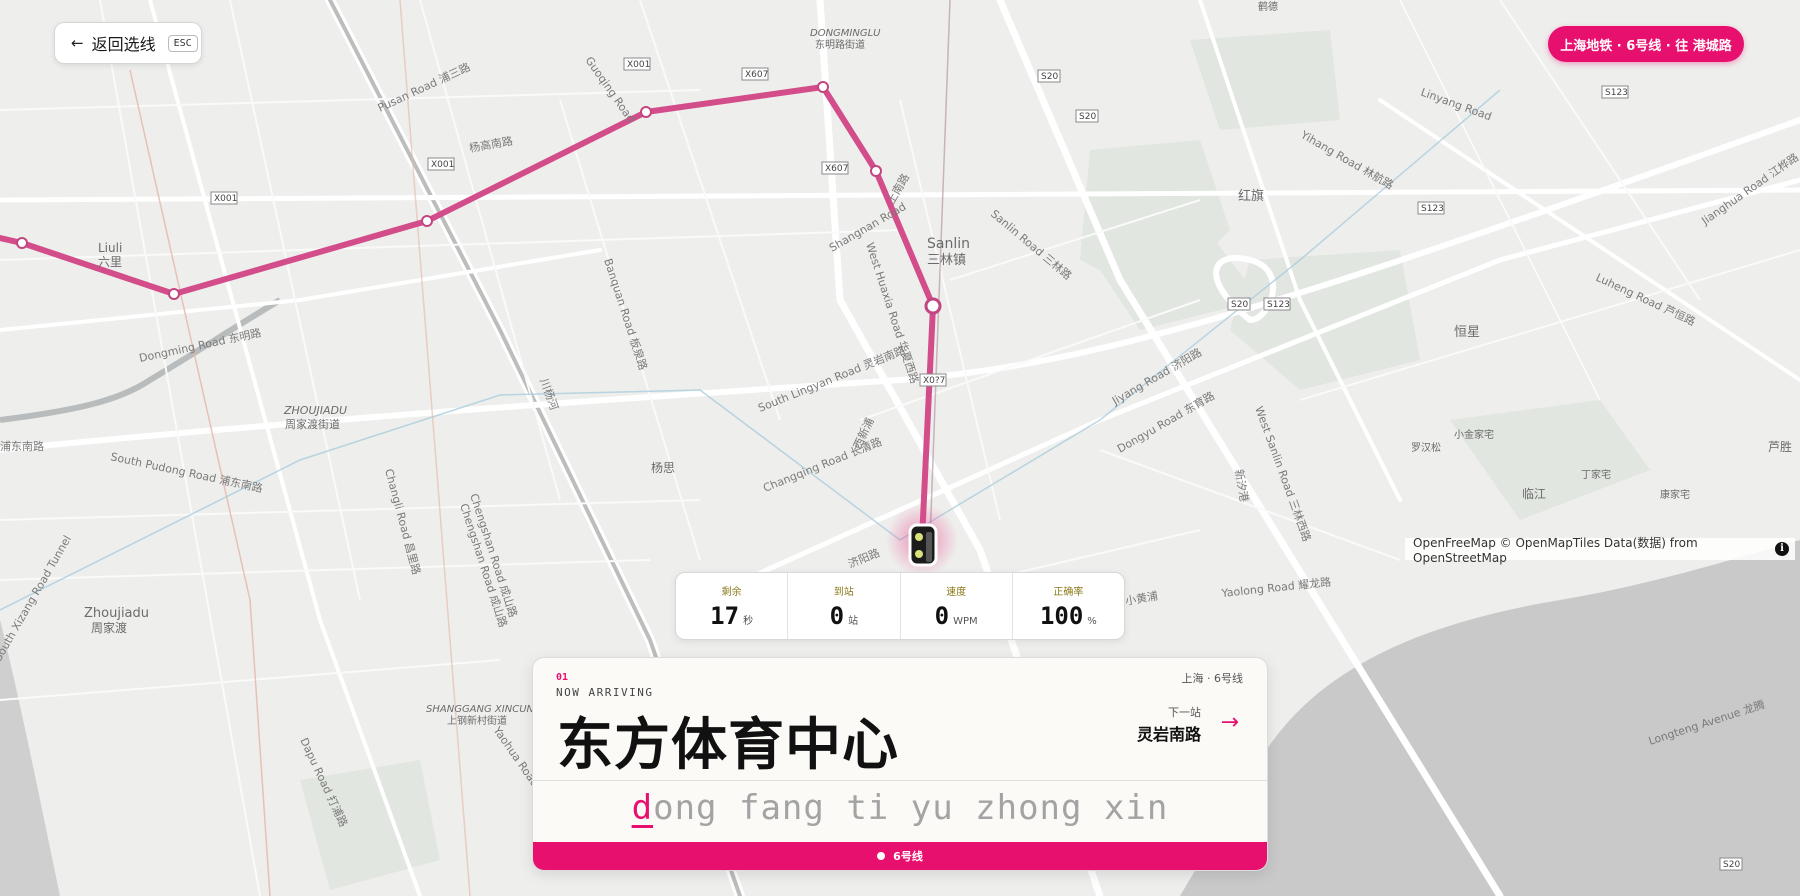  Describe the element at coordinates (1212, 678) in the screenshot. I see `city-line-label: 上海 · 6号线` at that location.